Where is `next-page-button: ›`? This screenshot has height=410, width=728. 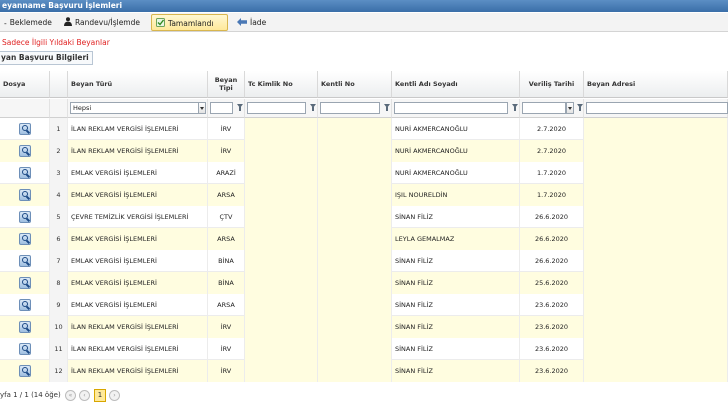
next-page-button: › is located at coordinates (114, 395).